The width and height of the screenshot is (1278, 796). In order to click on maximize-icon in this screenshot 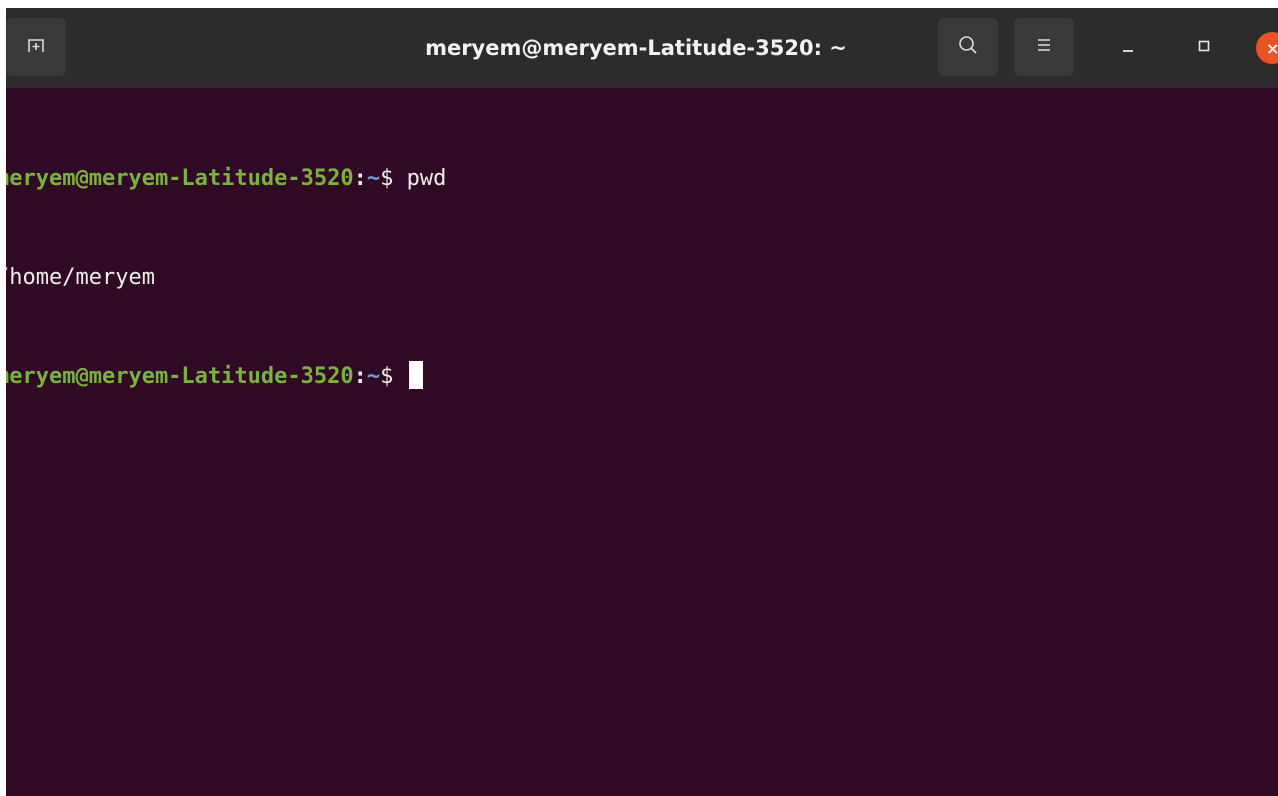, I will do `click(1204, 48)`.